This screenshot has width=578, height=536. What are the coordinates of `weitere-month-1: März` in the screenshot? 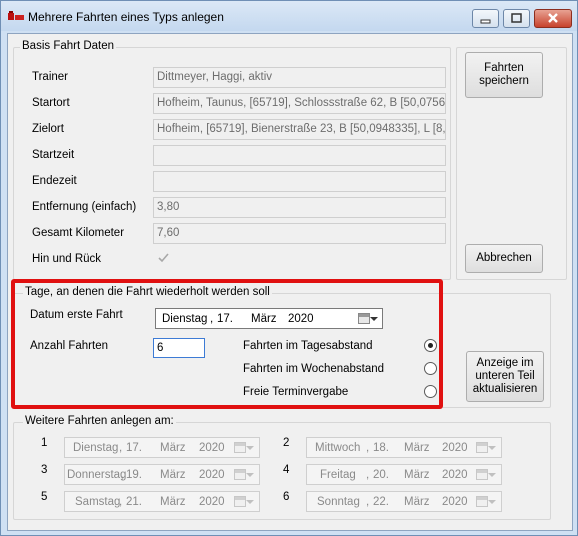 It's located at (173, 448).